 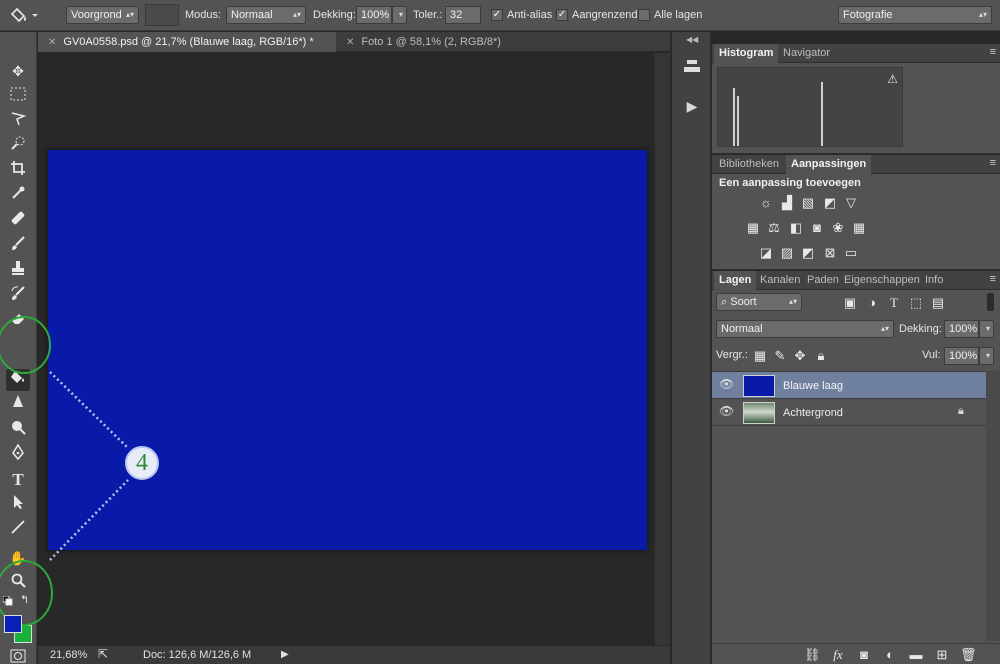 What do you see at coordinates (18, 246) in the screenshot?
I see `brush-tool-icon` at bounding box center [18, 246].